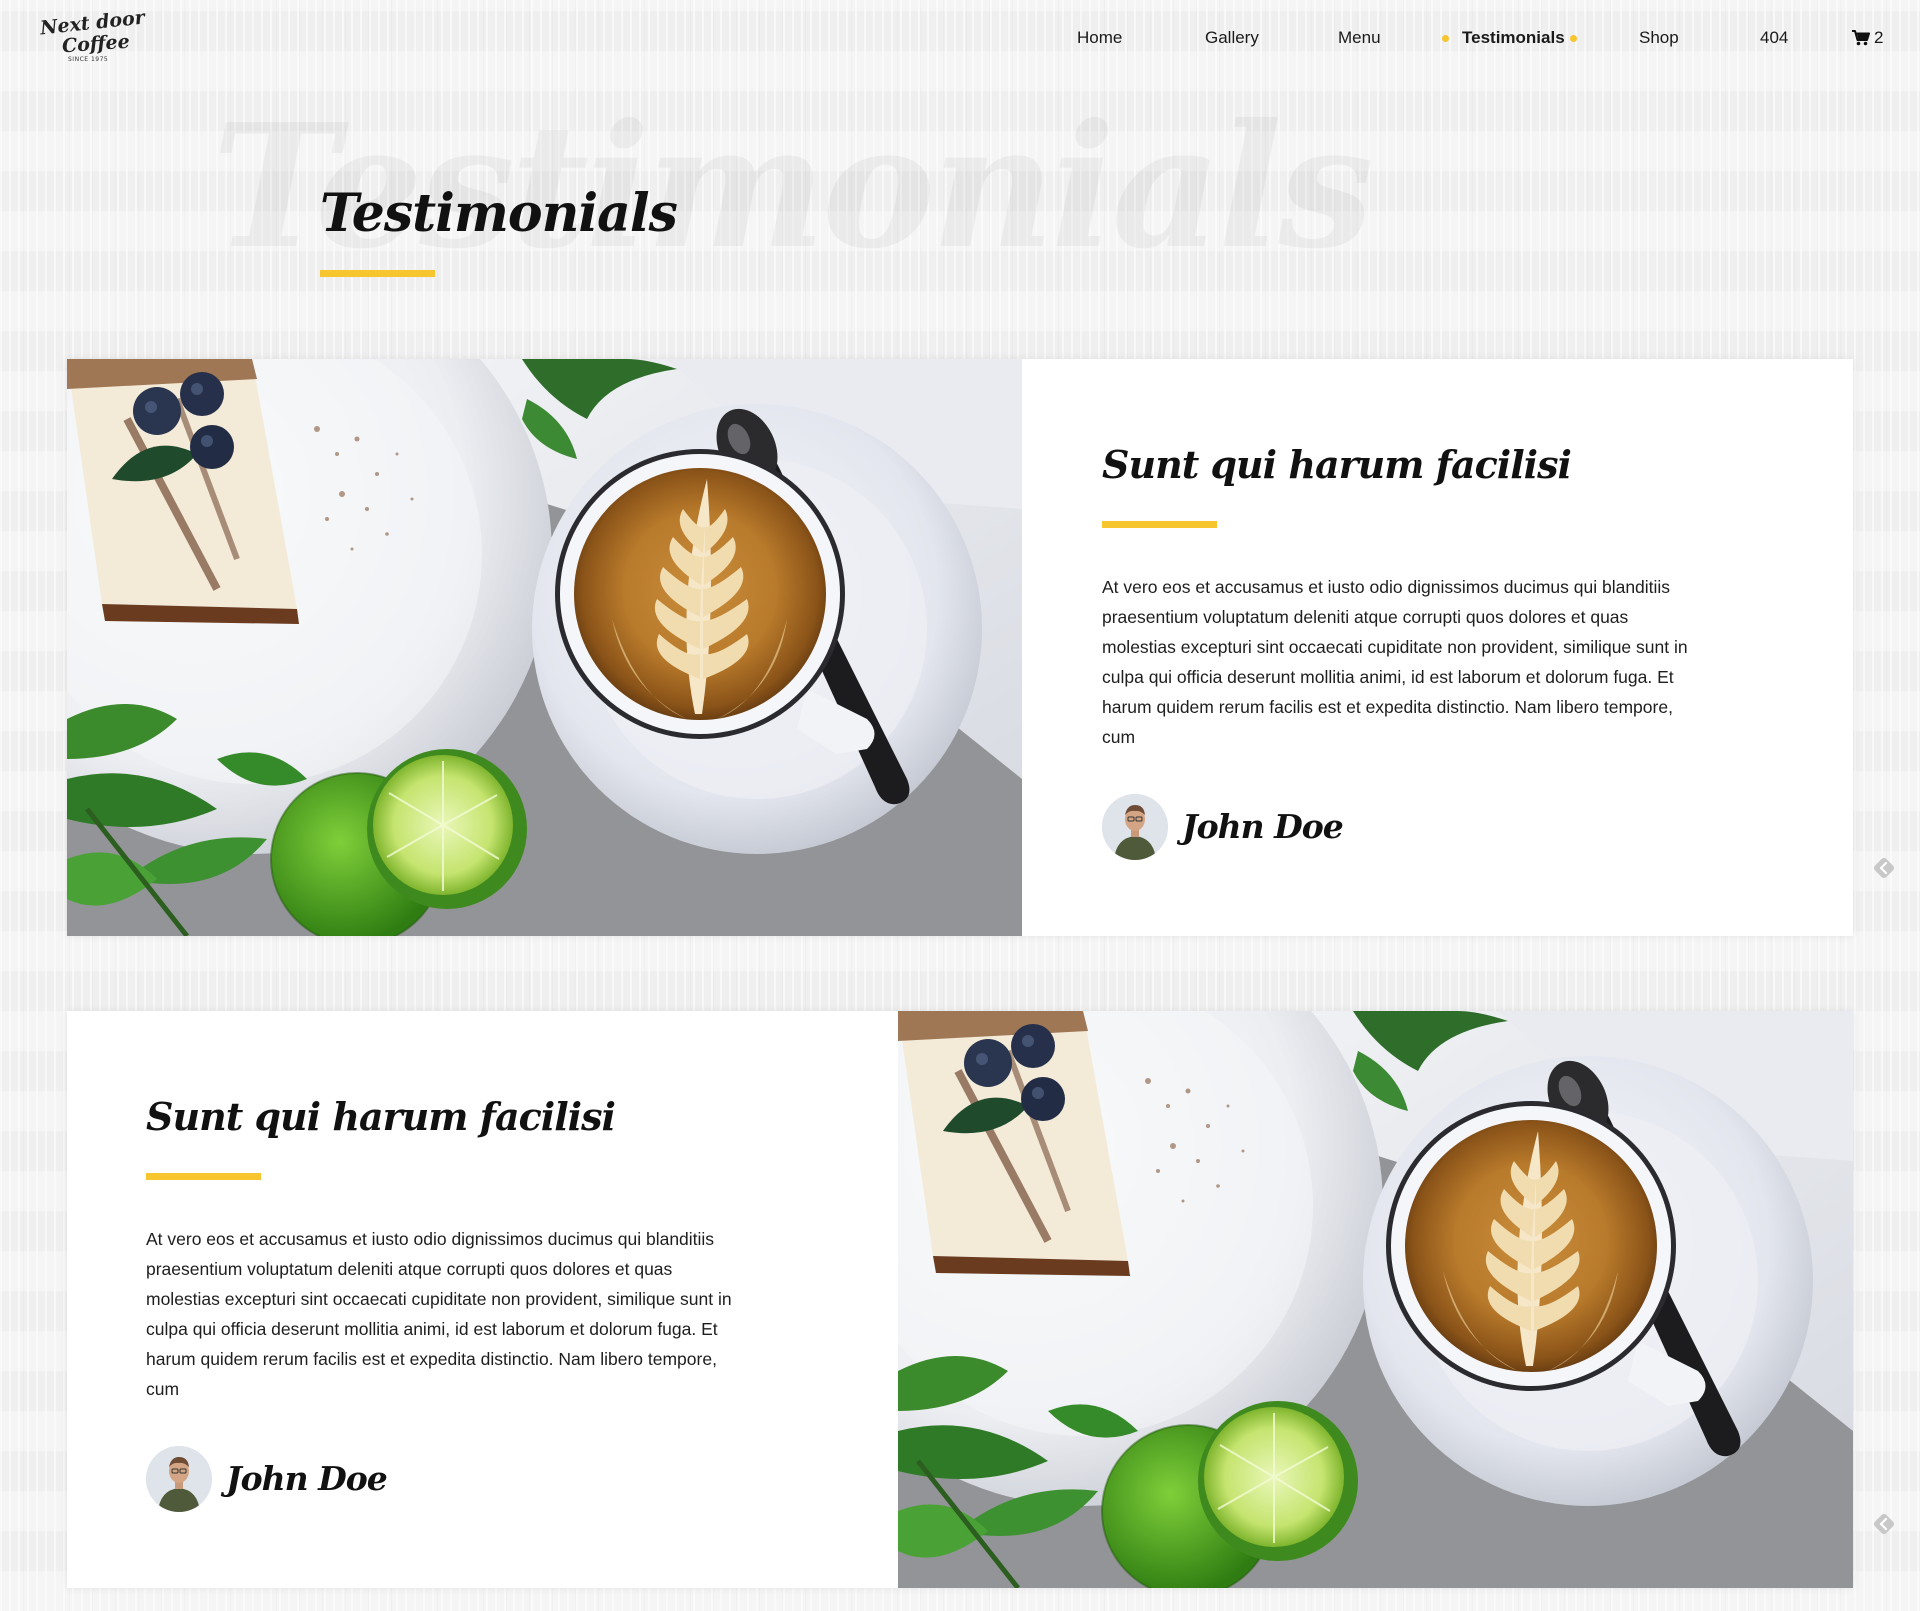 Image resolution: width=1920 pixels, height=1611 pixels. I want to click on nav-item-testimonials: Testimonials, so click(1513, 38).